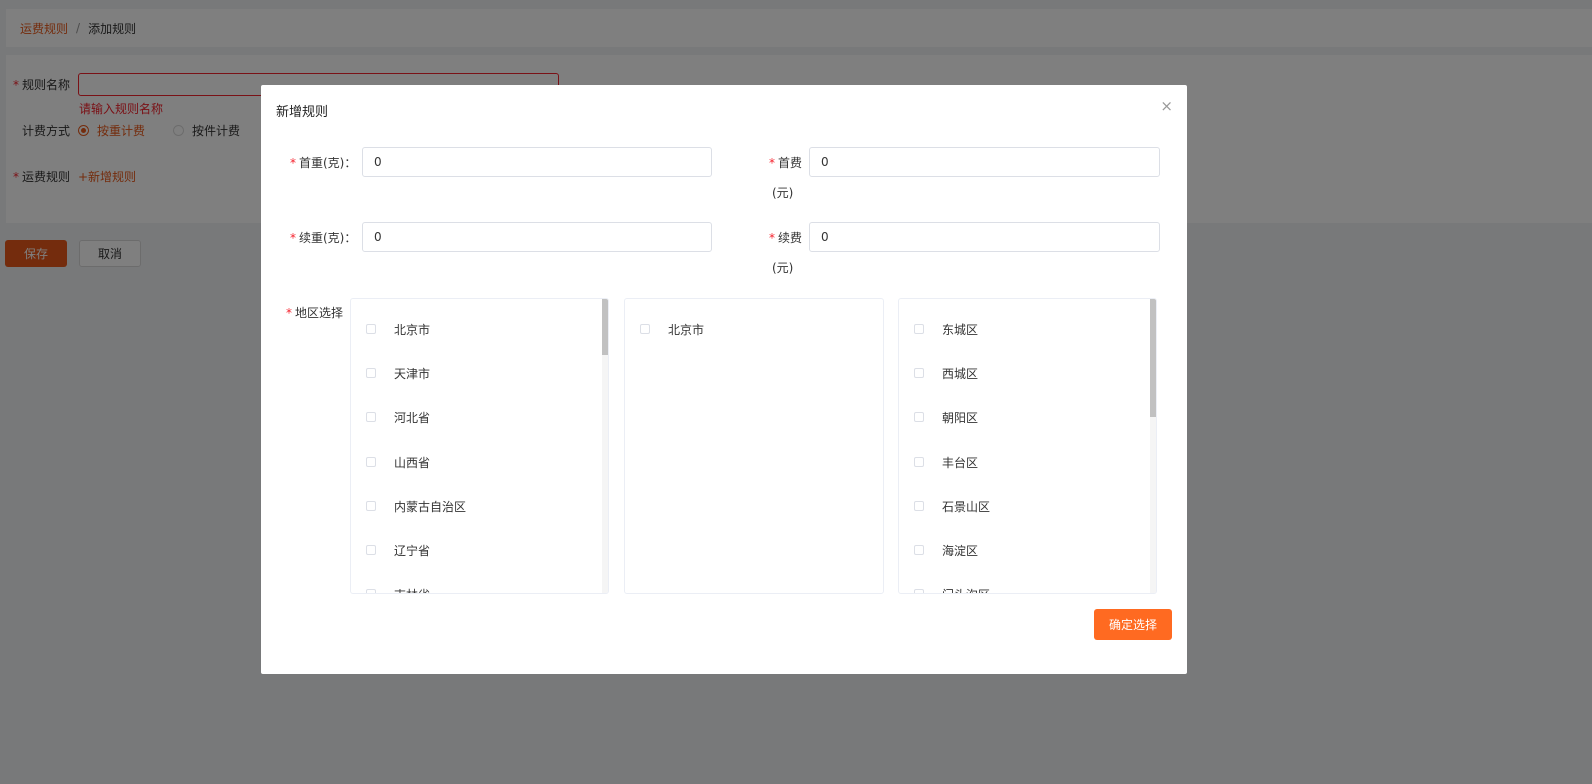 This screenshot has height=784, width=1592. Describe the element at coordinates (328, 238) in the screenshot. I see `extra-weight-label-text: 续重(克)：` at that location.